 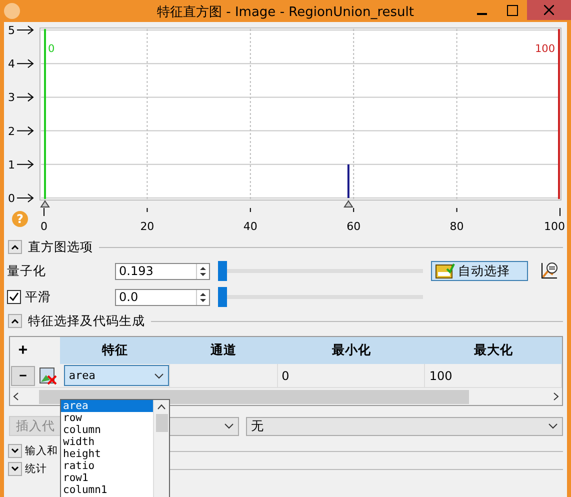 I want to click on add-button: +, so click(x=23, y=351).